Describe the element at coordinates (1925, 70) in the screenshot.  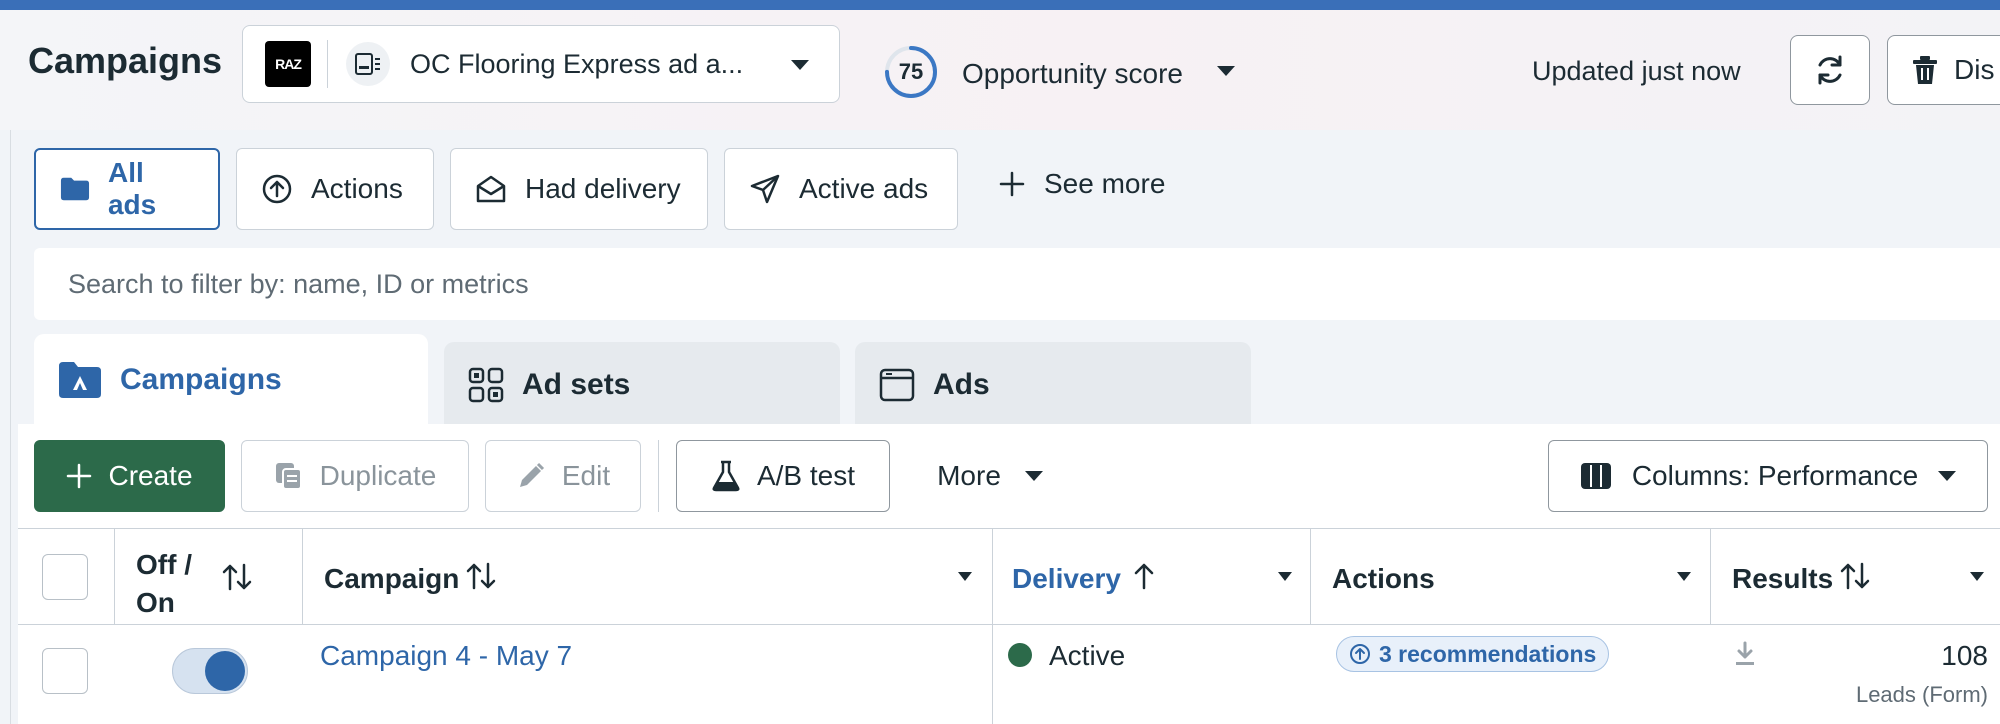
I see `trash-icon` at that location.